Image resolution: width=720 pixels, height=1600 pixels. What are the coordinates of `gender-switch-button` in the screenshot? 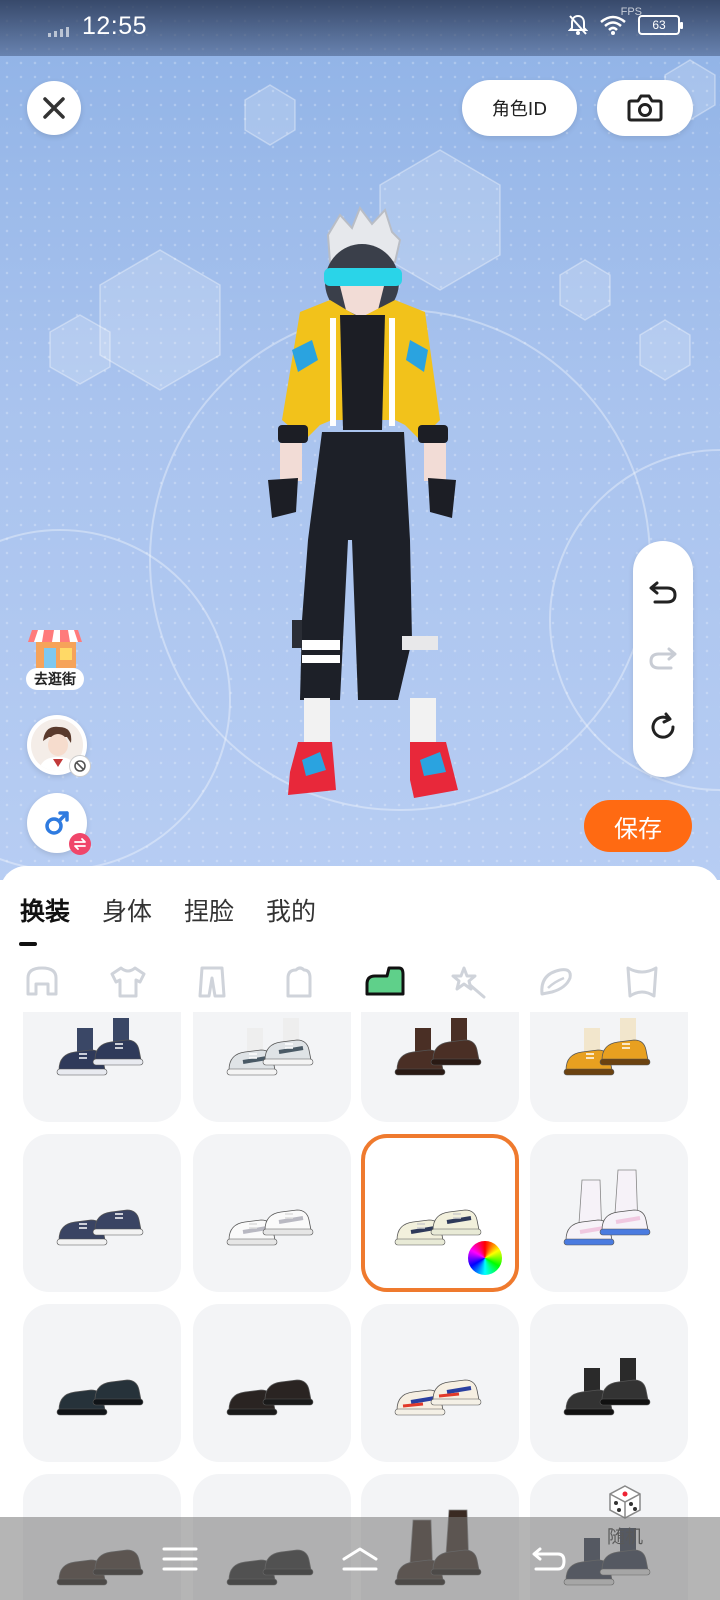 It's located at (59, 824).